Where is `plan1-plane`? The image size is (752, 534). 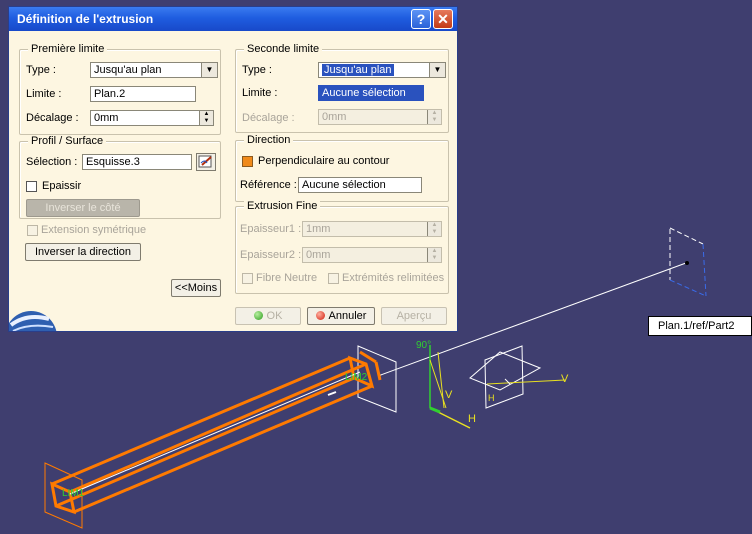 plan1-plane is located at coordinates (688, 262).